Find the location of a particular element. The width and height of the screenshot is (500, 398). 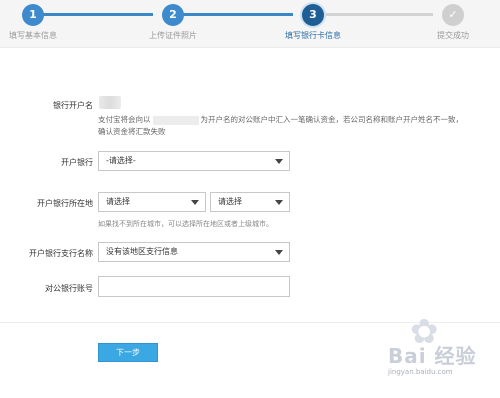

step-label: 填写银行卡信息 is located at coordinates (313, 35).